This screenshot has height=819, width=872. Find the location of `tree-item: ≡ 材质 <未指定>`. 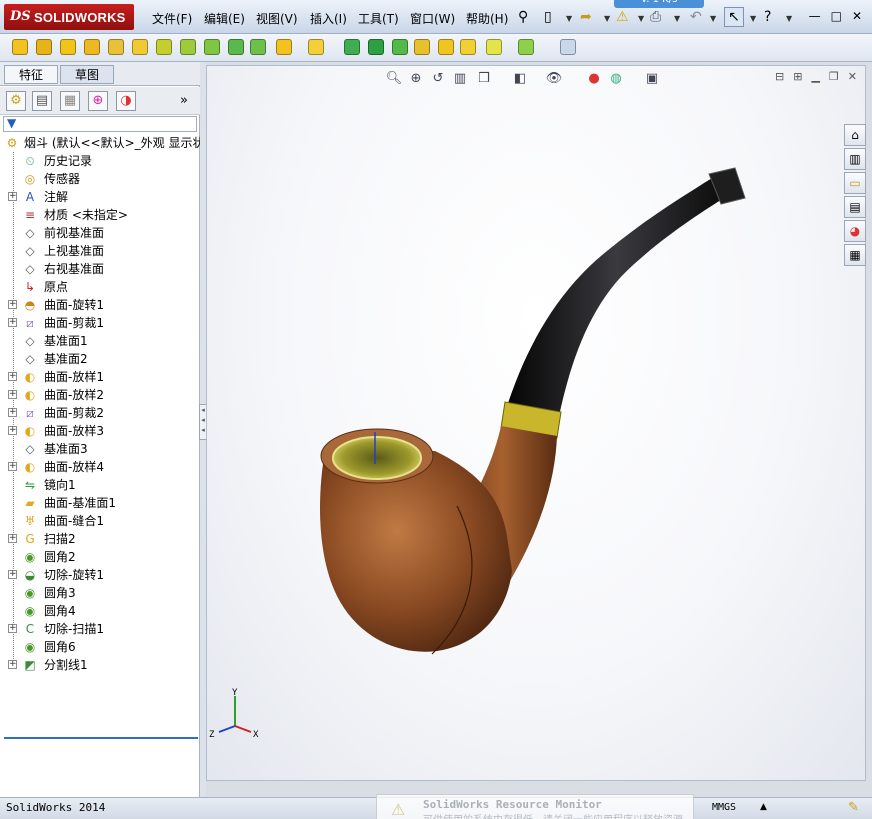

tree-item: ≡ 材质 <未指定> is located at coordinates (99, 215).